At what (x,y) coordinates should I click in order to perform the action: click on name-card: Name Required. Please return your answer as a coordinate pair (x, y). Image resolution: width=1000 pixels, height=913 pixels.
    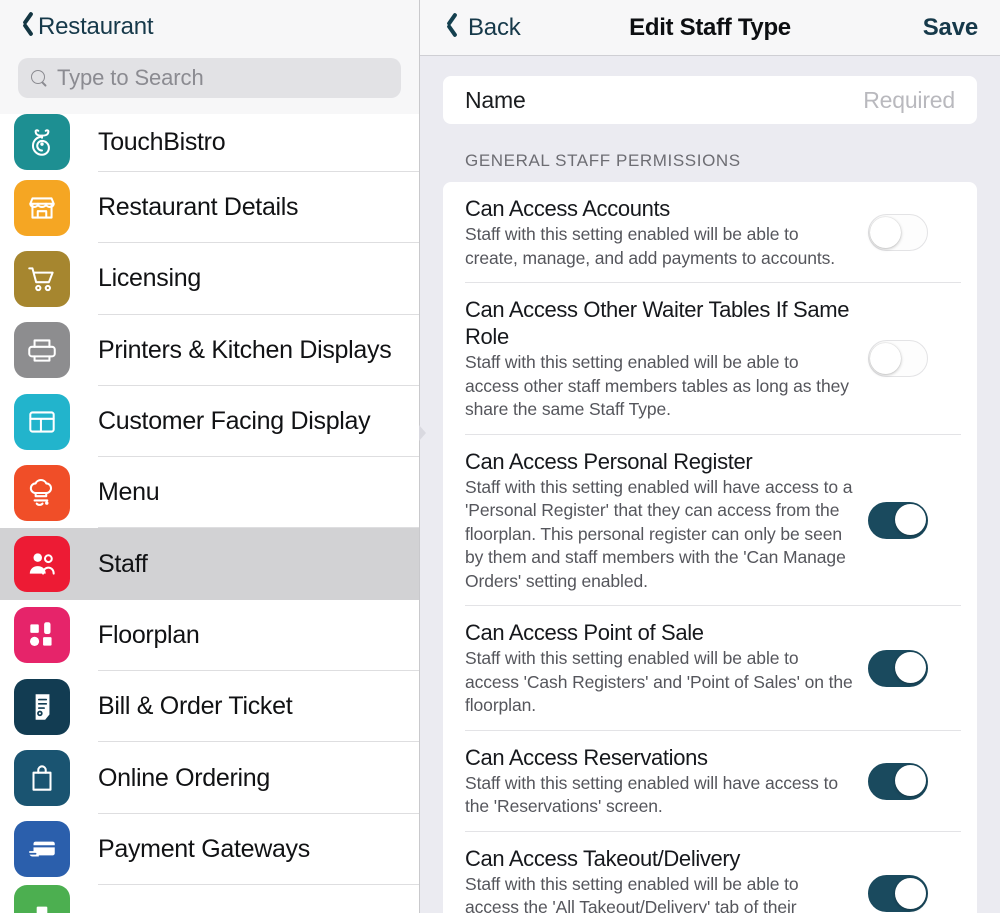
    Looking at the image, I should click on (710, 100).